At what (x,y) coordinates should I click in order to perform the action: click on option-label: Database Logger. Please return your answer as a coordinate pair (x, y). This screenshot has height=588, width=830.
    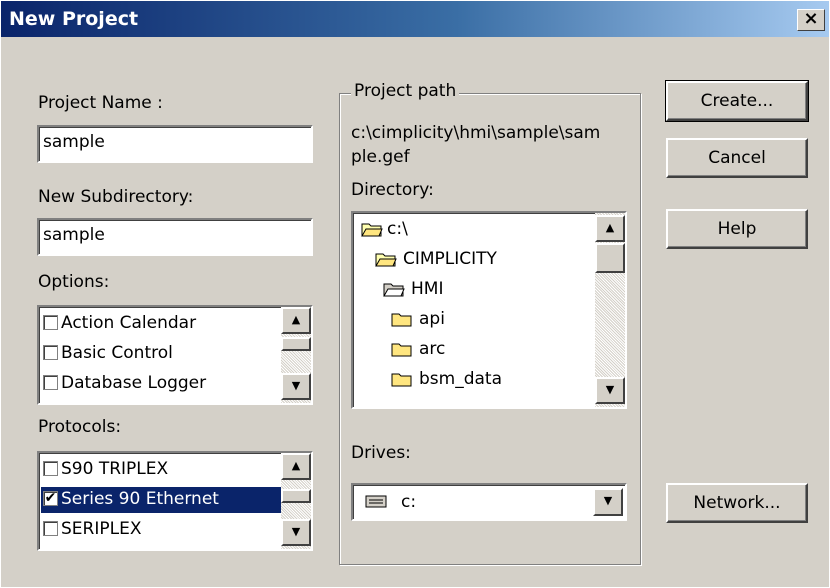
    Looking at the image, I should click on (134, 383).